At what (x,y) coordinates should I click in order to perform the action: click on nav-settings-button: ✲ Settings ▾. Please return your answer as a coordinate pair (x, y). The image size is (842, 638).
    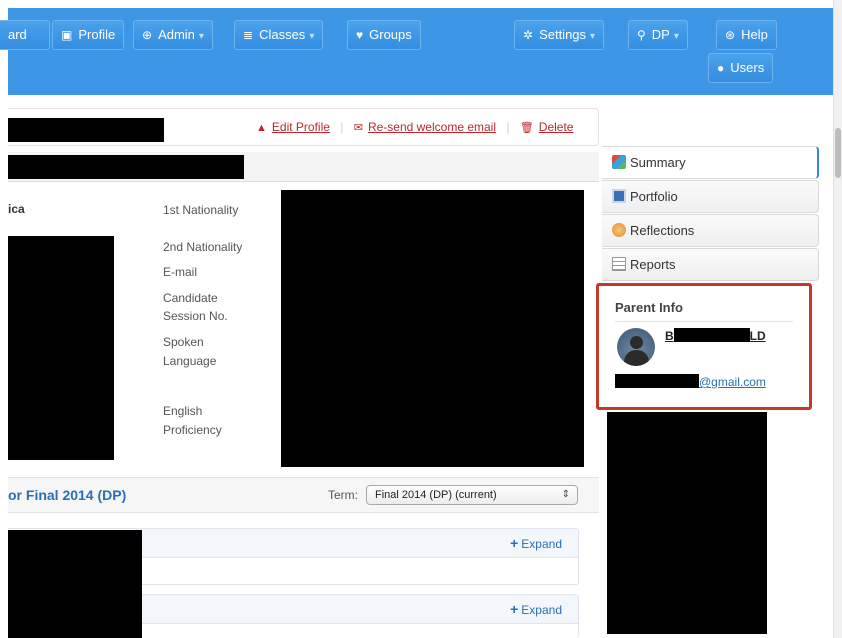
    Looking at the image, I should click on (559, 35).